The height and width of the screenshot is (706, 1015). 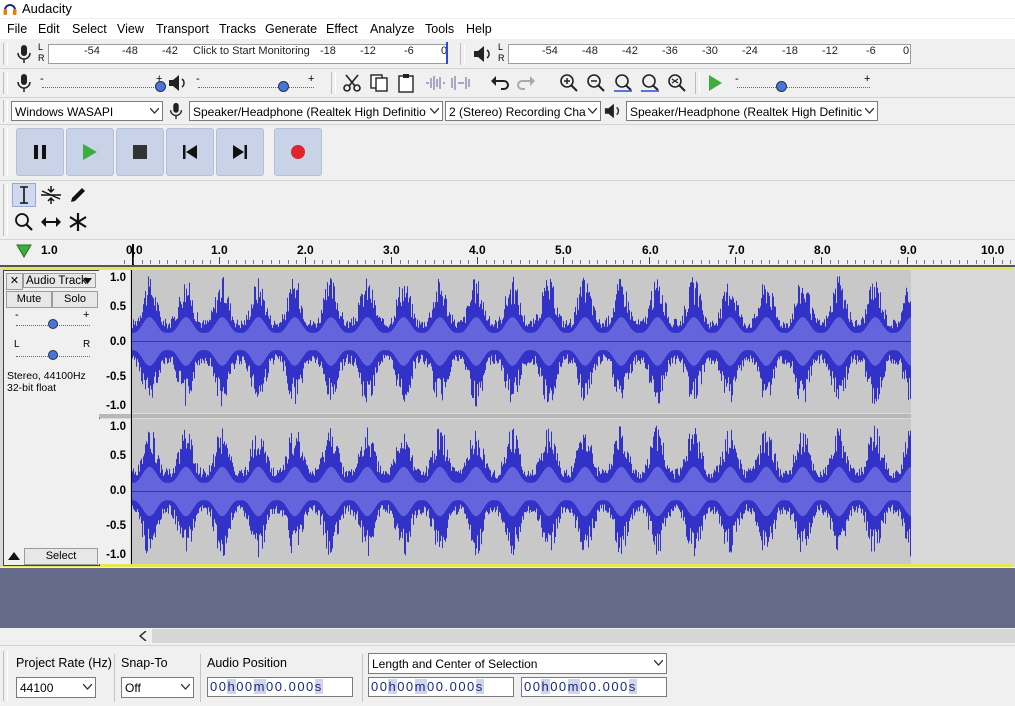 What do you see at coordinates (240, 152) in the screenshot?
I see `skip-to-end-button` at bounding box center [240, 152].